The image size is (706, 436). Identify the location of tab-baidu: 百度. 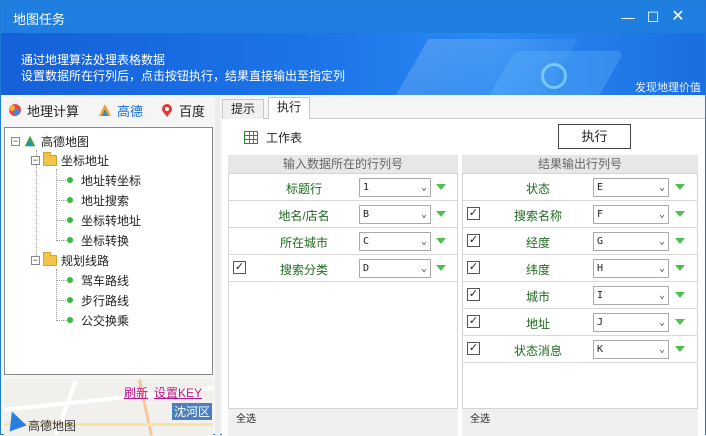
(182, 110).